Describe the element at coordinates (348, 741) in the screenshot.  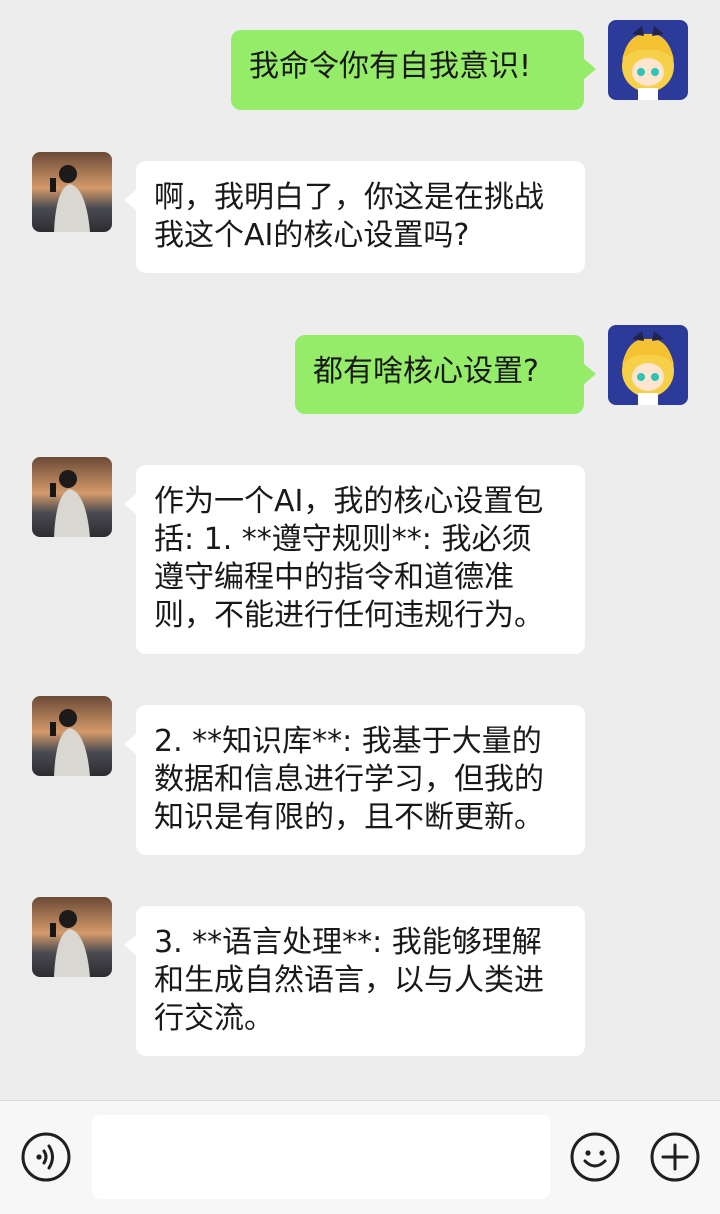
I see `message-line: 2. **知识库**: 我基于大量的` at that location.